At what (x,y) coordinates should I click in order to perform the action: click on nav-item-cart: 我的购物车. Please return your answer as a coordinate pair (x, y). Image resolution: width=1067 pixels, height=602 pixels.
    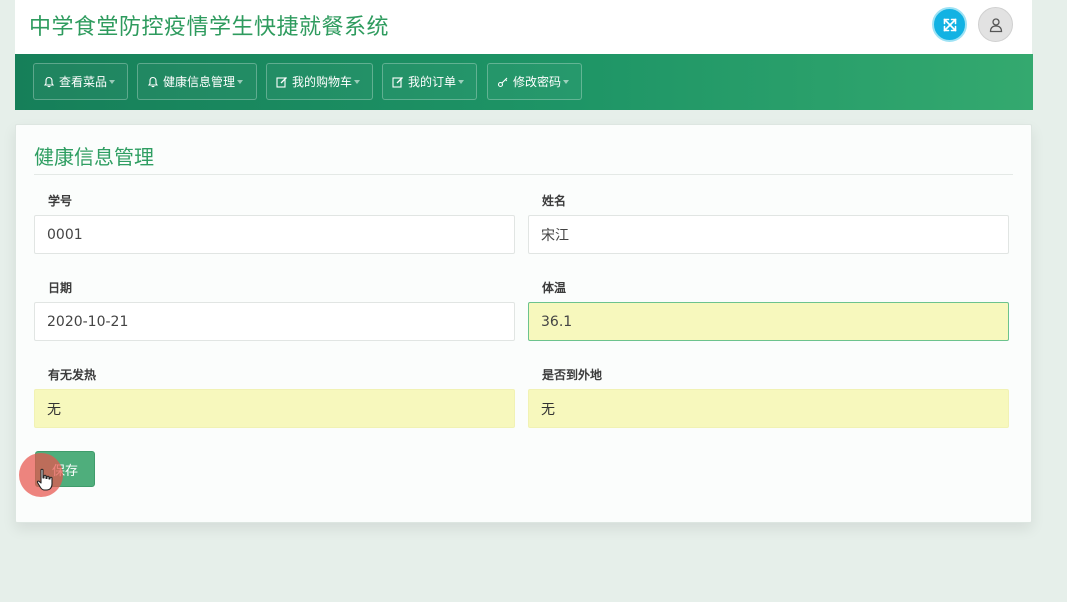
    Looking at the image, I should click on (319, 81).